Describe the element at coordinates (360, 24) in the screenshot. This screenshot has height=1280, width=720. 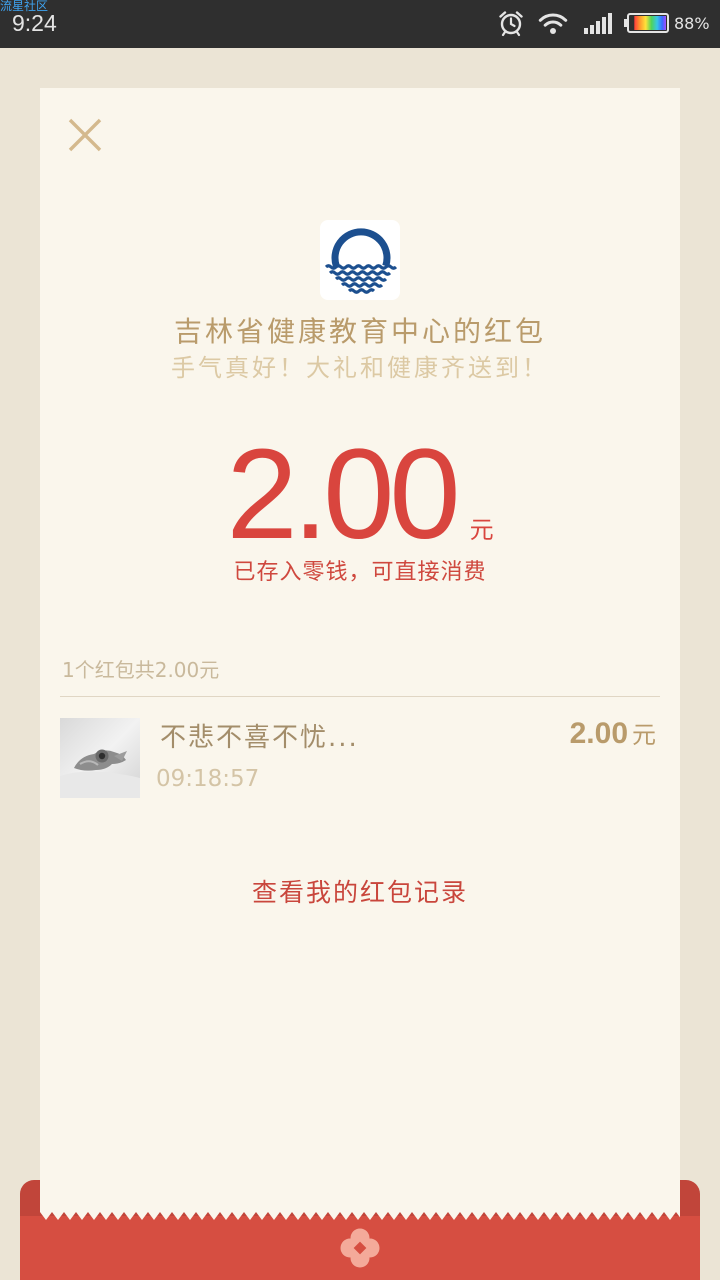
I see `status-bar: 流星社区 9:24 88%` at that location.